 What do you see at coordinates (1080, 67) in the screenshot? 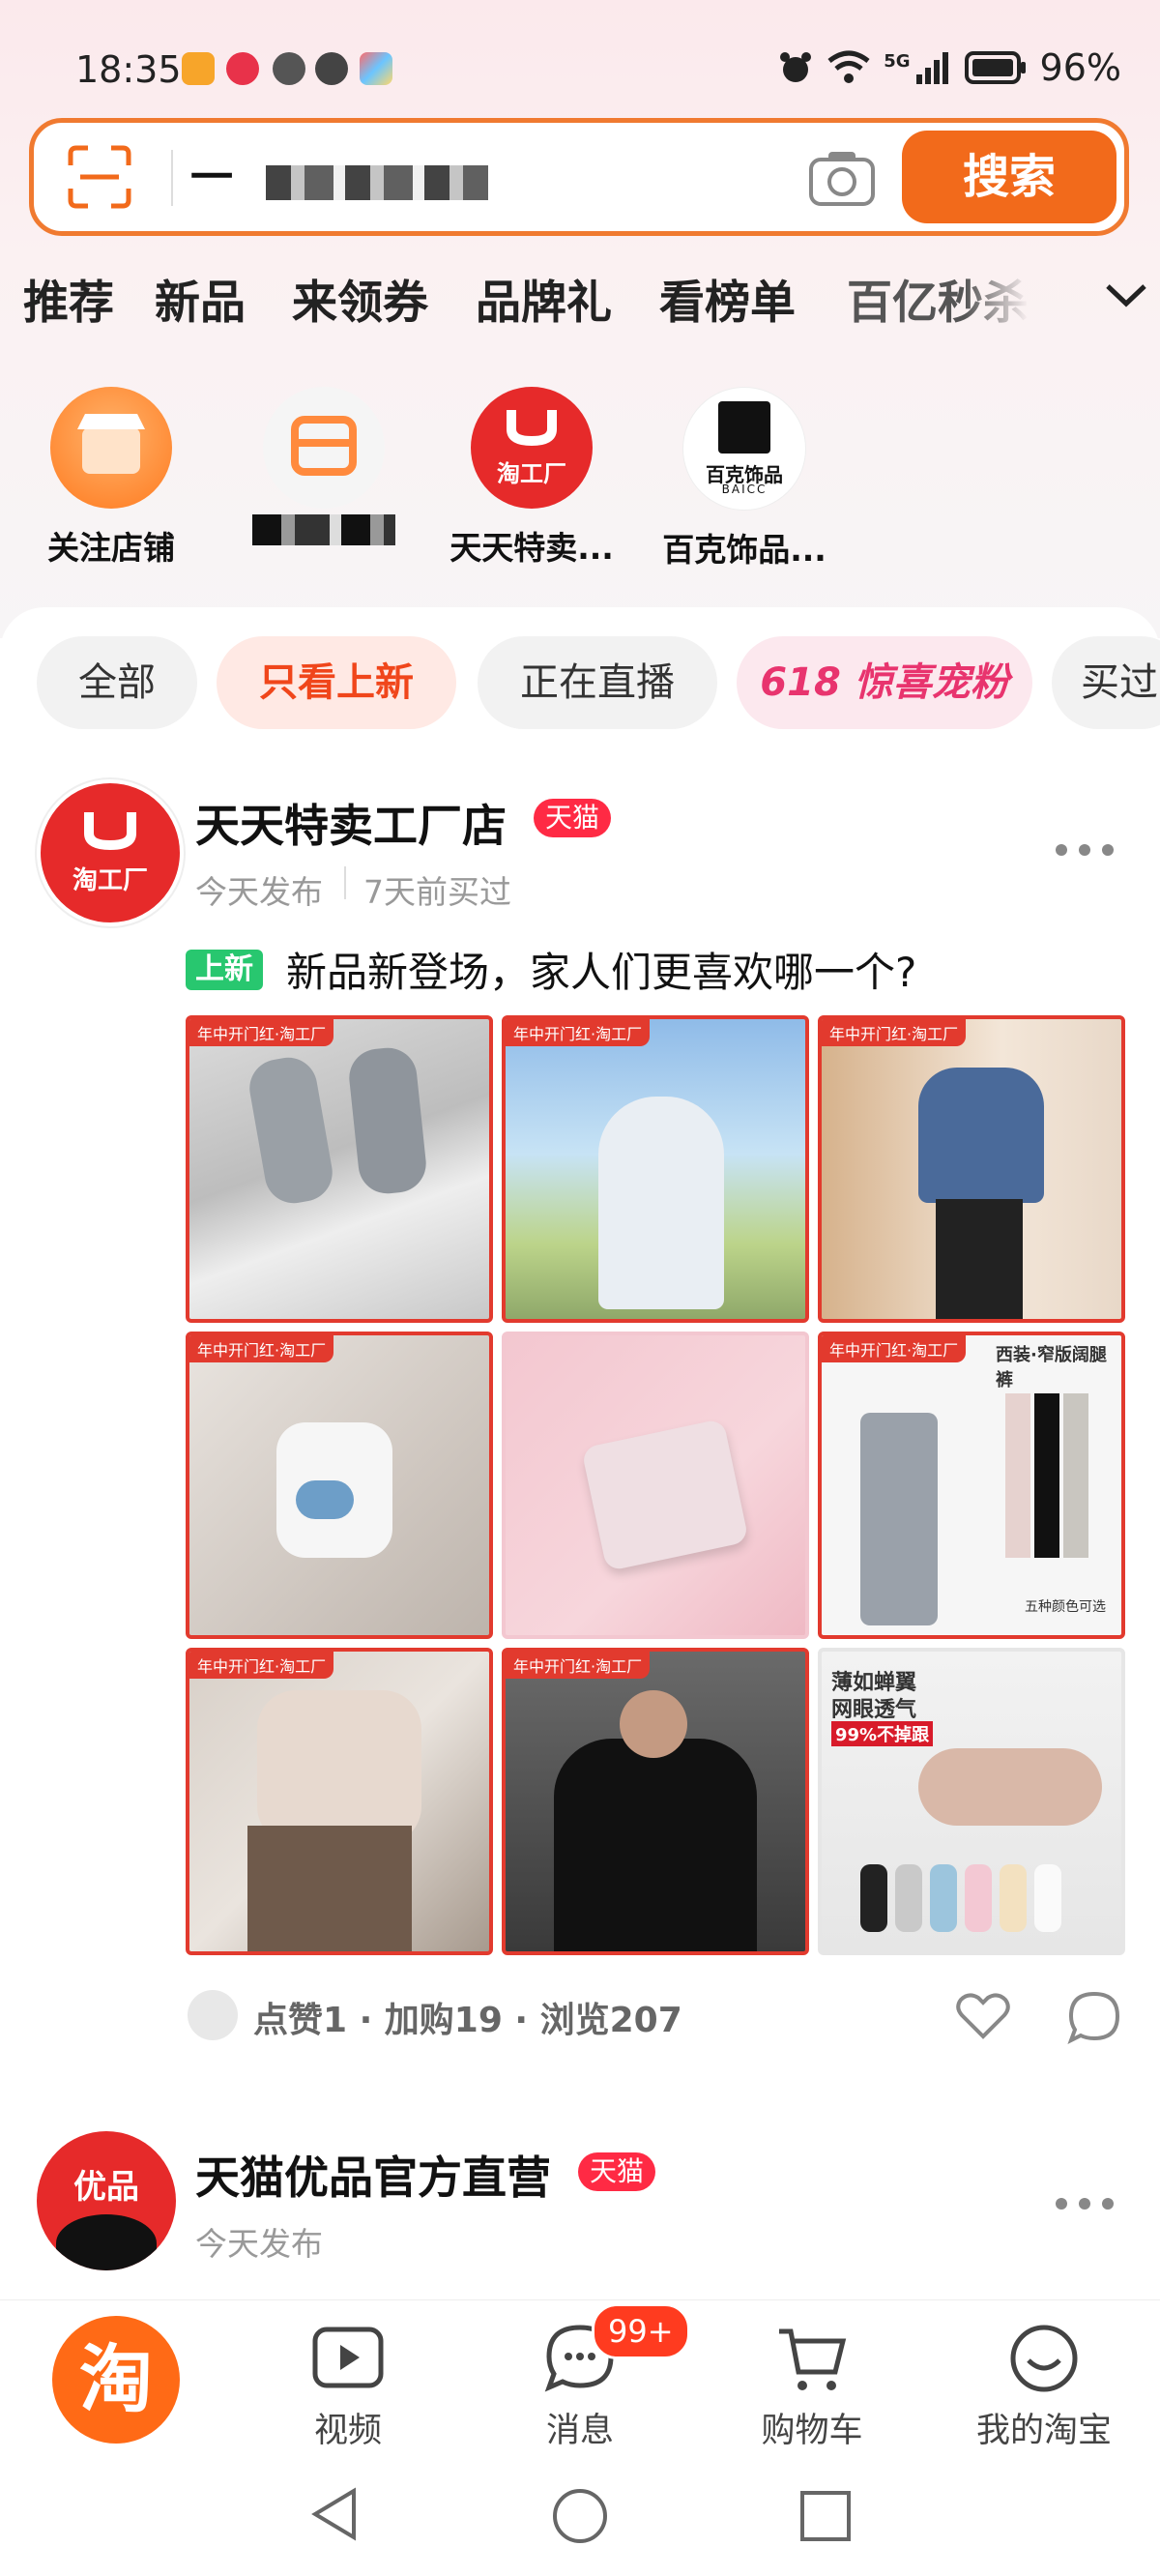
I see `battery-percent: 96%` at bounding box center [1080, 67].